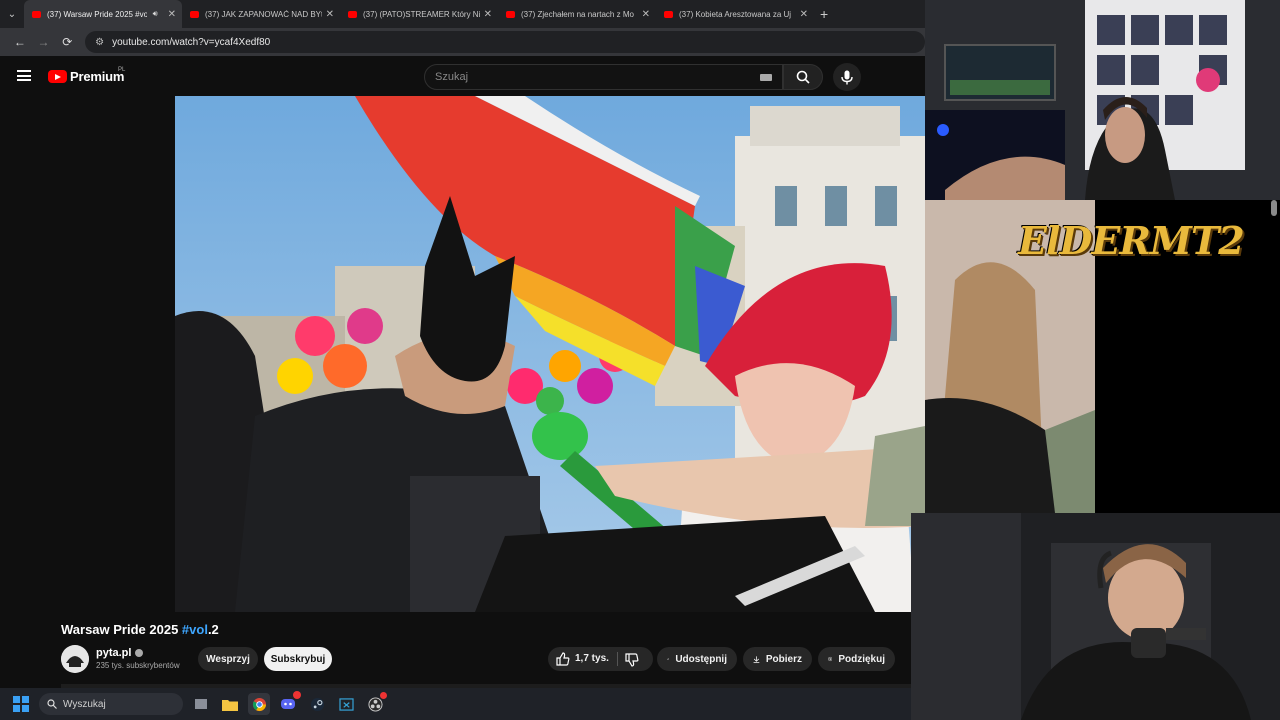 This screenshot has width=1280, height=720. I want to click on browser-toolbar: ← → ⟳ ⚙ youtube.com/watch?v=ycaf4Xedf80, so click(462, 42).